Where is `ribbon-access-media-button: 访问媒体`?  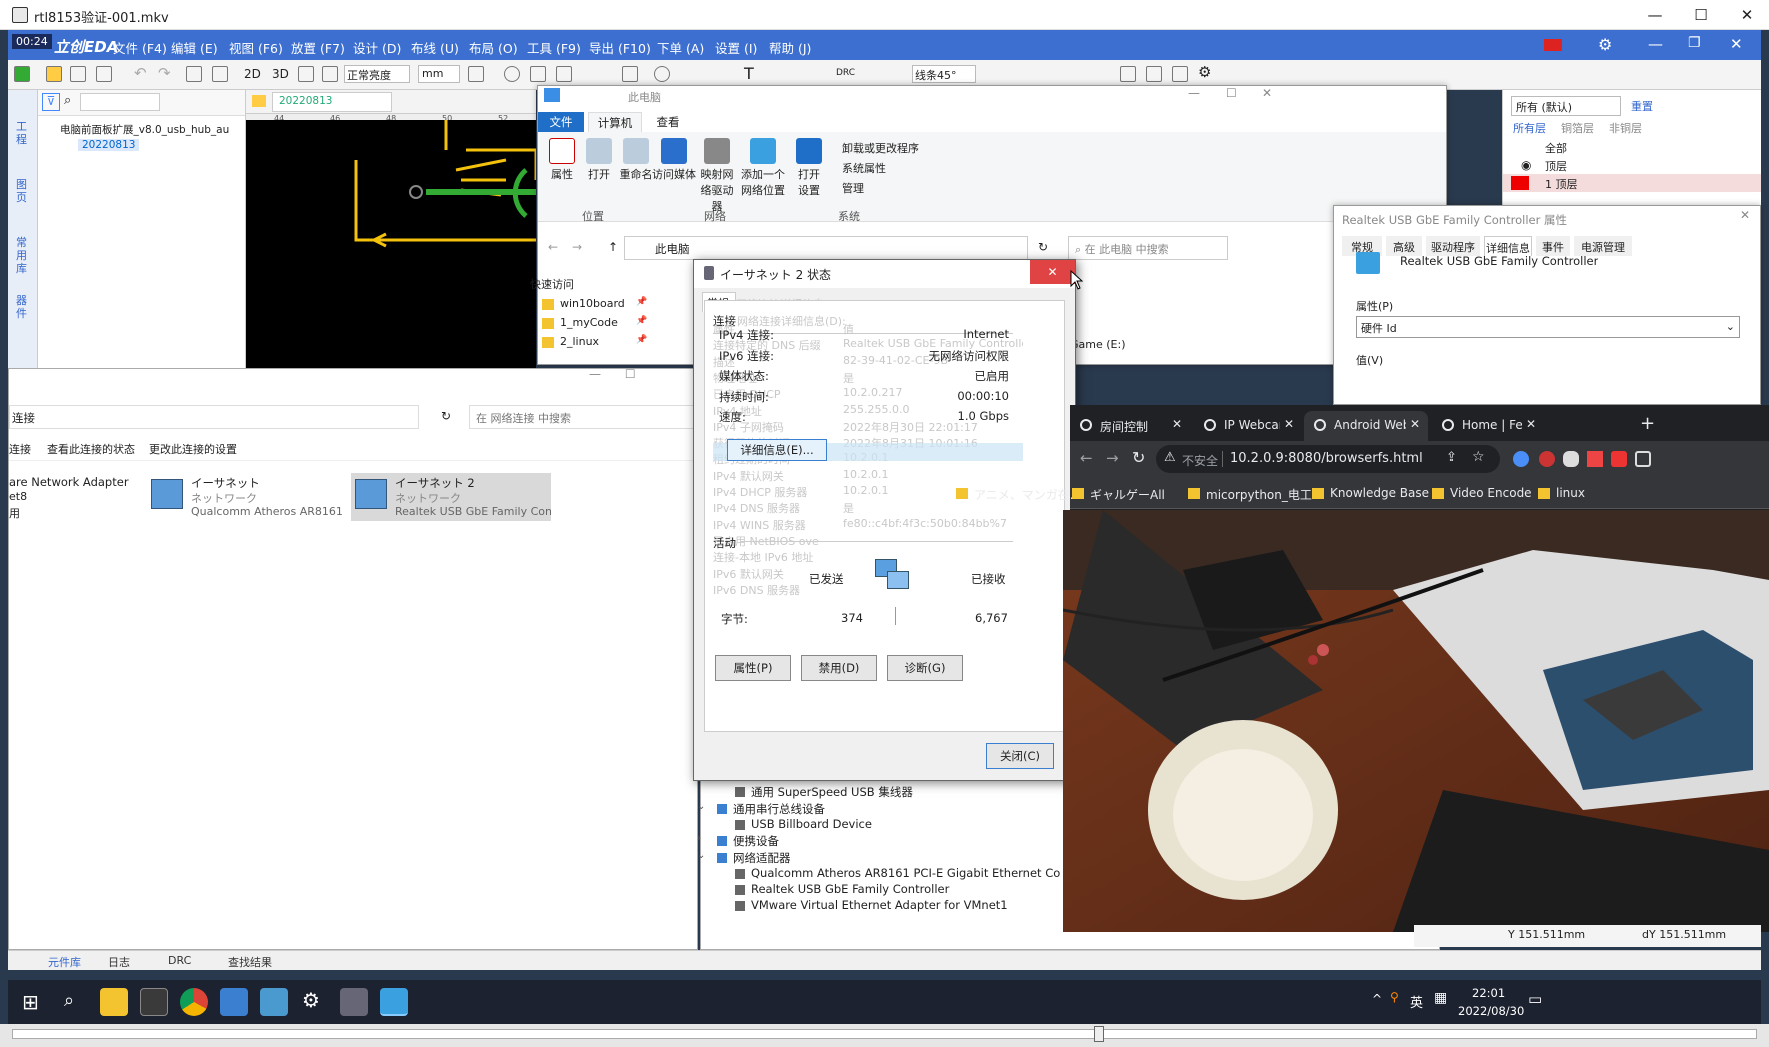
ribbon-access-media-button: 访问媒体 is located at coordinates (674, 160).